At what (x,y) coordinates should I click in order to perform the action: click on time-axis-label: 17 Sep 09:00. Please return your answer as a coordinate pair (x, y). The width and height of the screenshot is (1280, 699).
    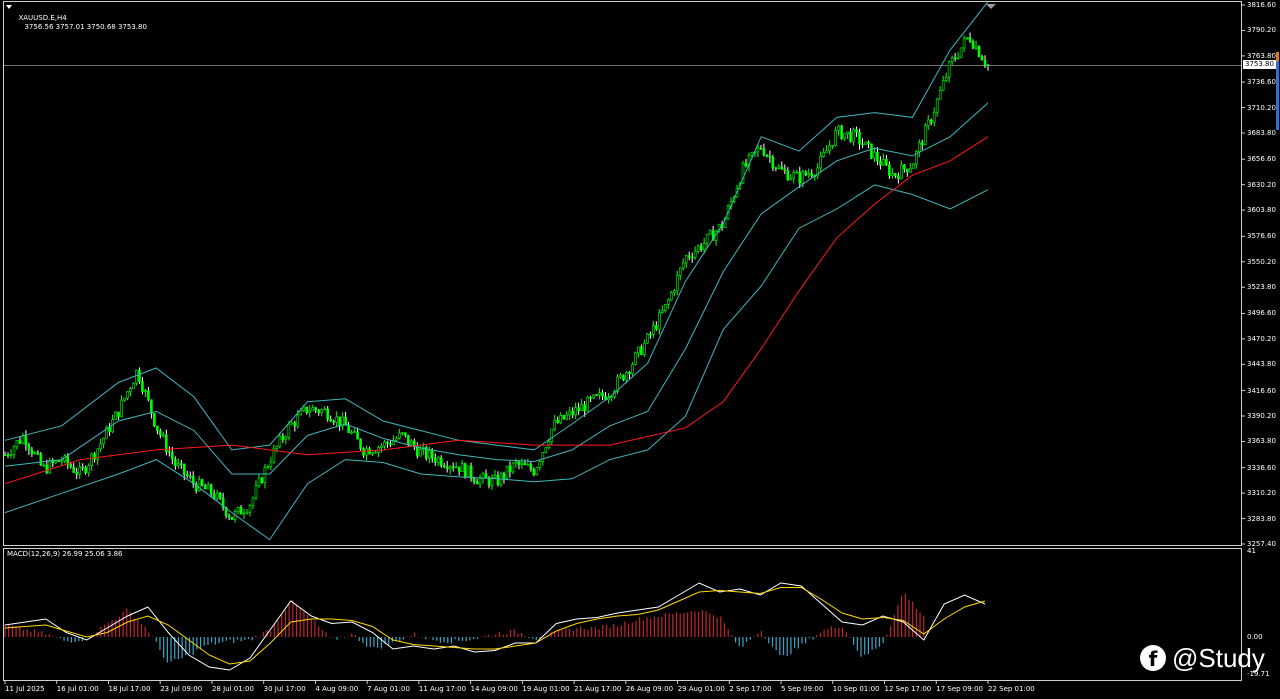
    Looking at the image, I should click on (959, 689).